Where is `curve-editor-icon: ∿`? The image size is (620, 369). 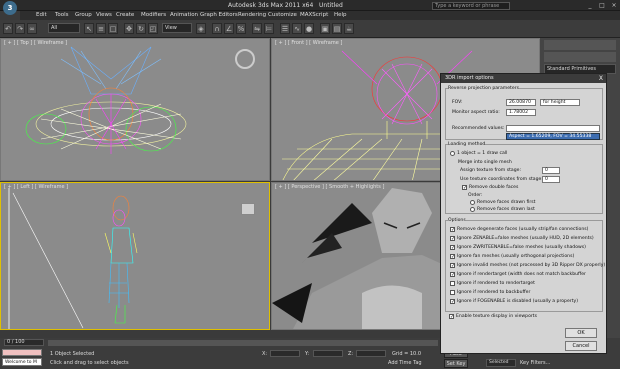 curve-editor-icon: ∿ is located at coordinates (297, 28).